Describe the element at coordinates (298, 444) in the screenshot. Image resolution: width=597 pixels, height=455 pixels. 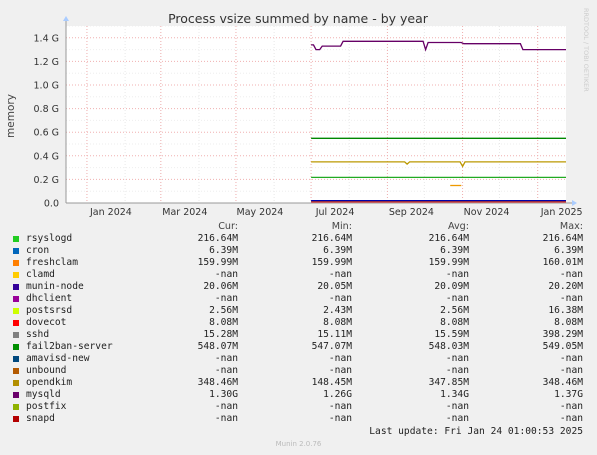
I see `munin-version: Munin 2.0.76` at that location.